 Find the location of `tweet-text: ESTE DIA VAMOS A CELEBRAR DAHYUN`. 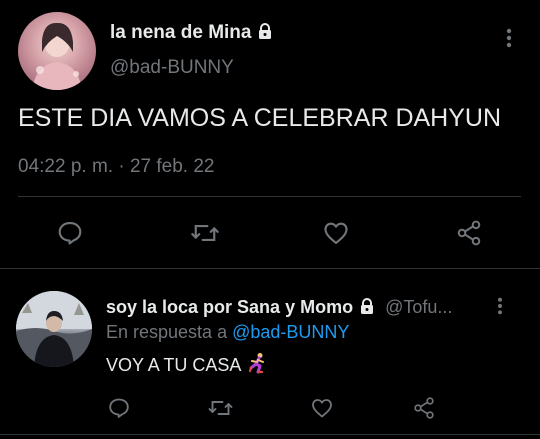

tweet-text: ESTE DIA VAMOS A CELEBRAR DAHYUN is located at coordinates (260, 118).